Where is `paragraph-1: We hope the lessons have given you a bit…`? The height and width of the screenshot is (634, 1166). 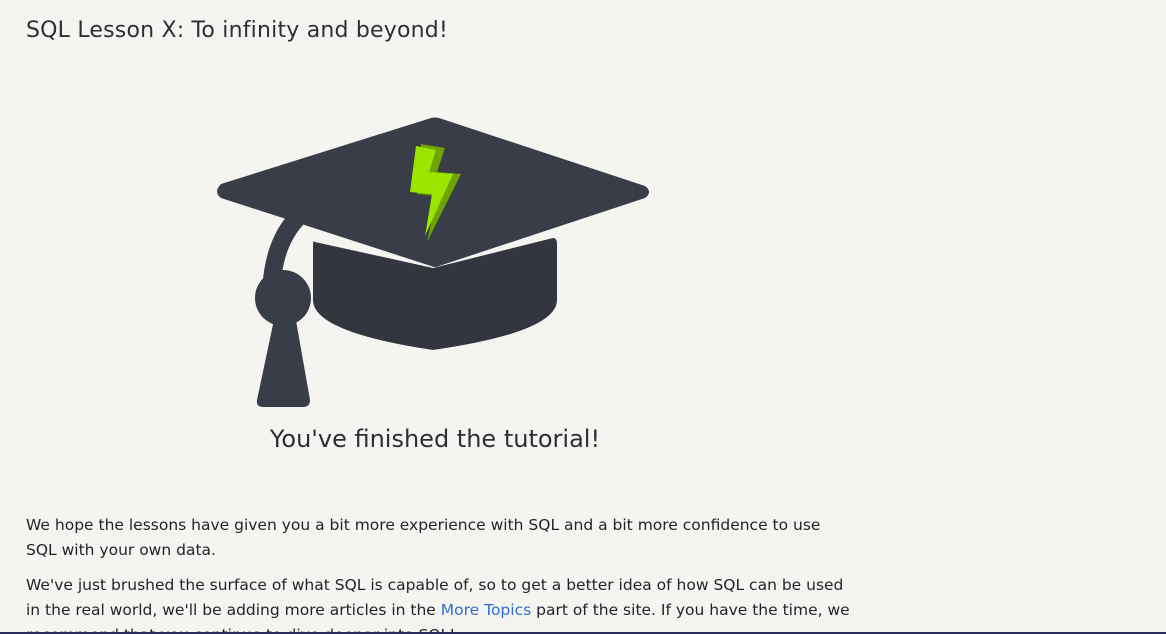 paragraph-1: We hope the lessons have given you a bit… is located at coordinates (423, 537).